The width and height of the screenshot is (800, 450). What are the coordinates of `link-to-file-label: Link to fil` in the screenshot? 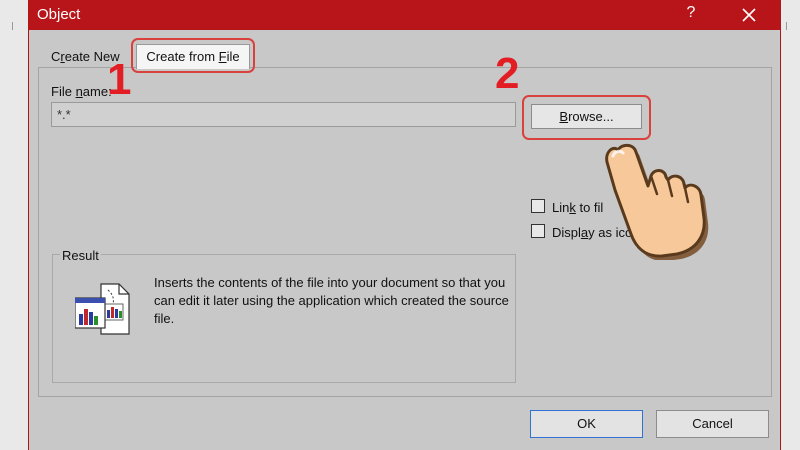 It's located at (577, 207).